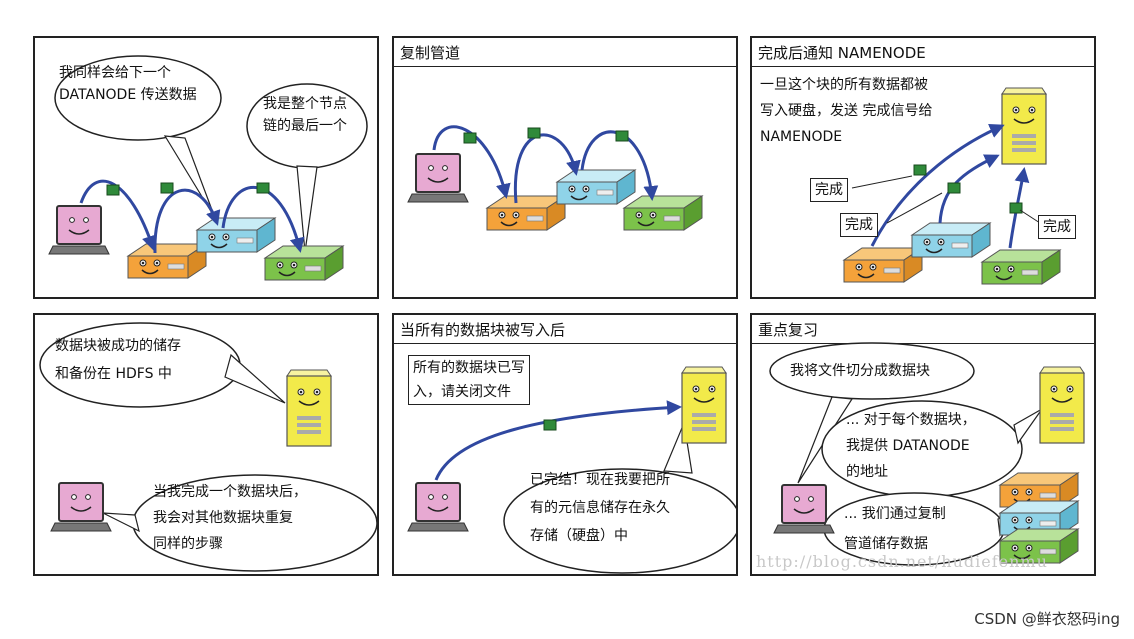  What do you see at coordinates (911, 446) in the screenshot?
I see `speech-bubble-datanode-address: ... 对于每个数据块， 我提供 DATANODE 的地址` at bounding box center [911, 446].